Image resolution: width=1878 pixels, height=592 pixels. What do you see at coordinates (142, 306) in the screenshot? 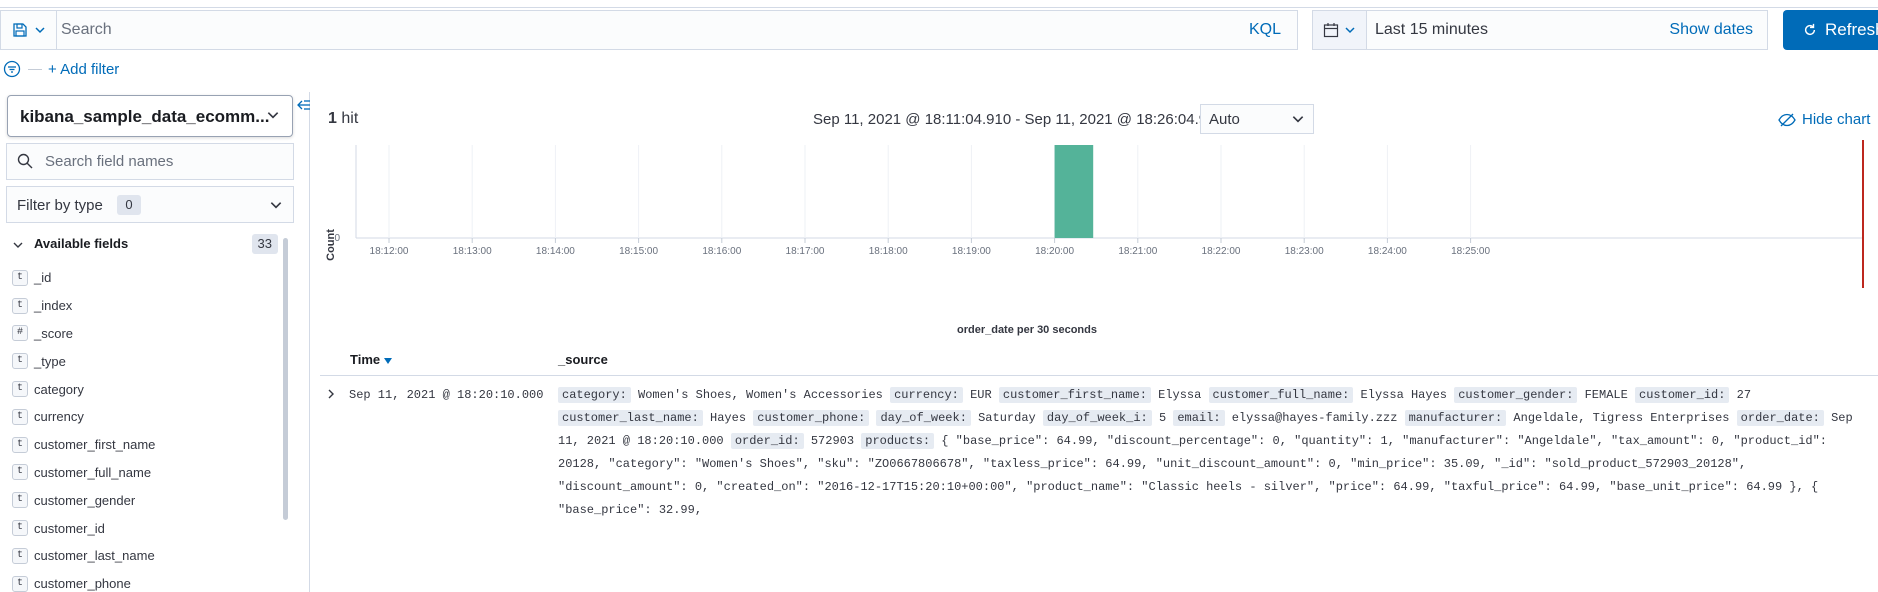
I see `field-item: t _index` at bounding box center [142, 306].